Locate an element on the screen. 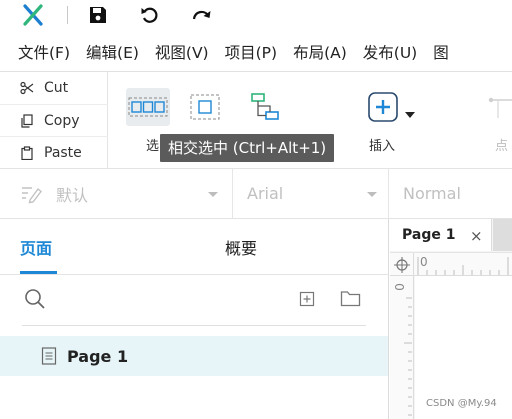  font-weight-select: Normal is located at coordinates (457, 193).